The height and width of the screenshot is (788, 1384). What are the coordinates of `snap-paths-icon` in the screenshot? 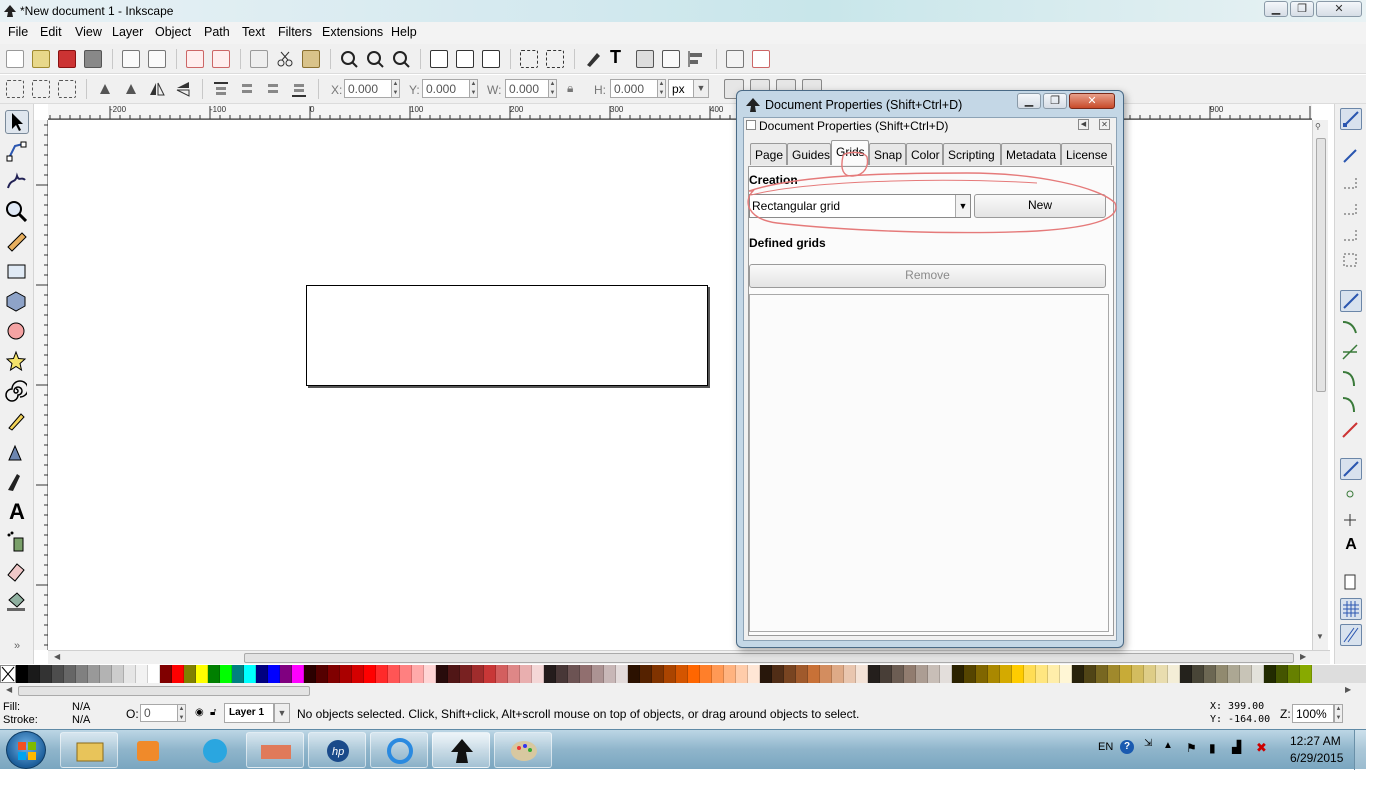 It's located at (1351, 327).